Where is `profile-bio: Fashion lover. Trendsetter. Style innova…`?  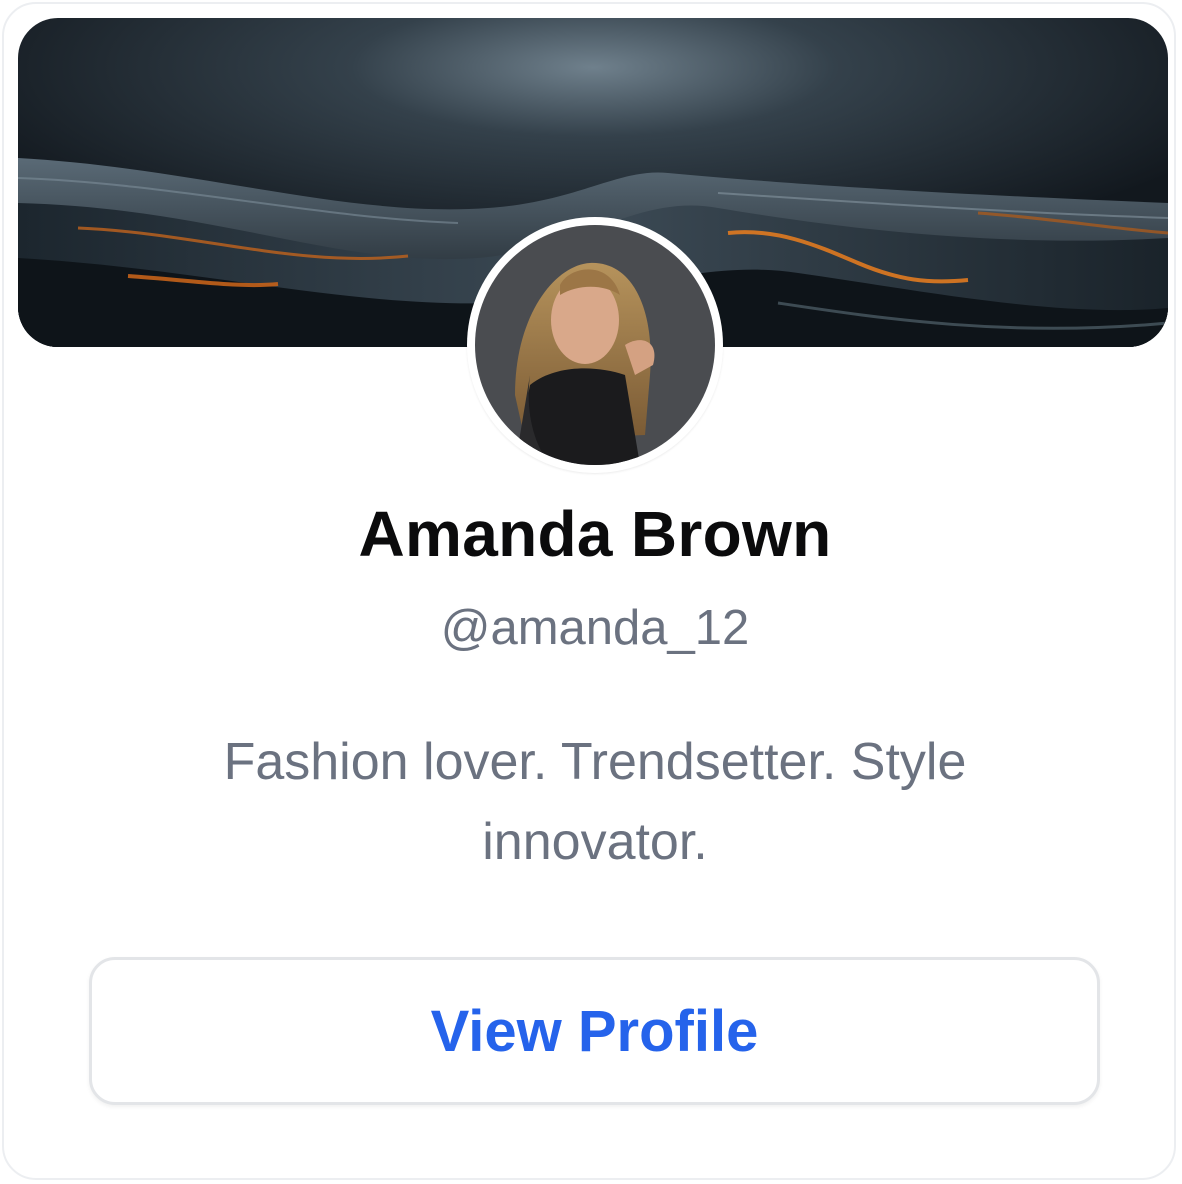 profile-bio: Fashion lover. Trendsetter. Style innova… is located at coordinates (595, 802).